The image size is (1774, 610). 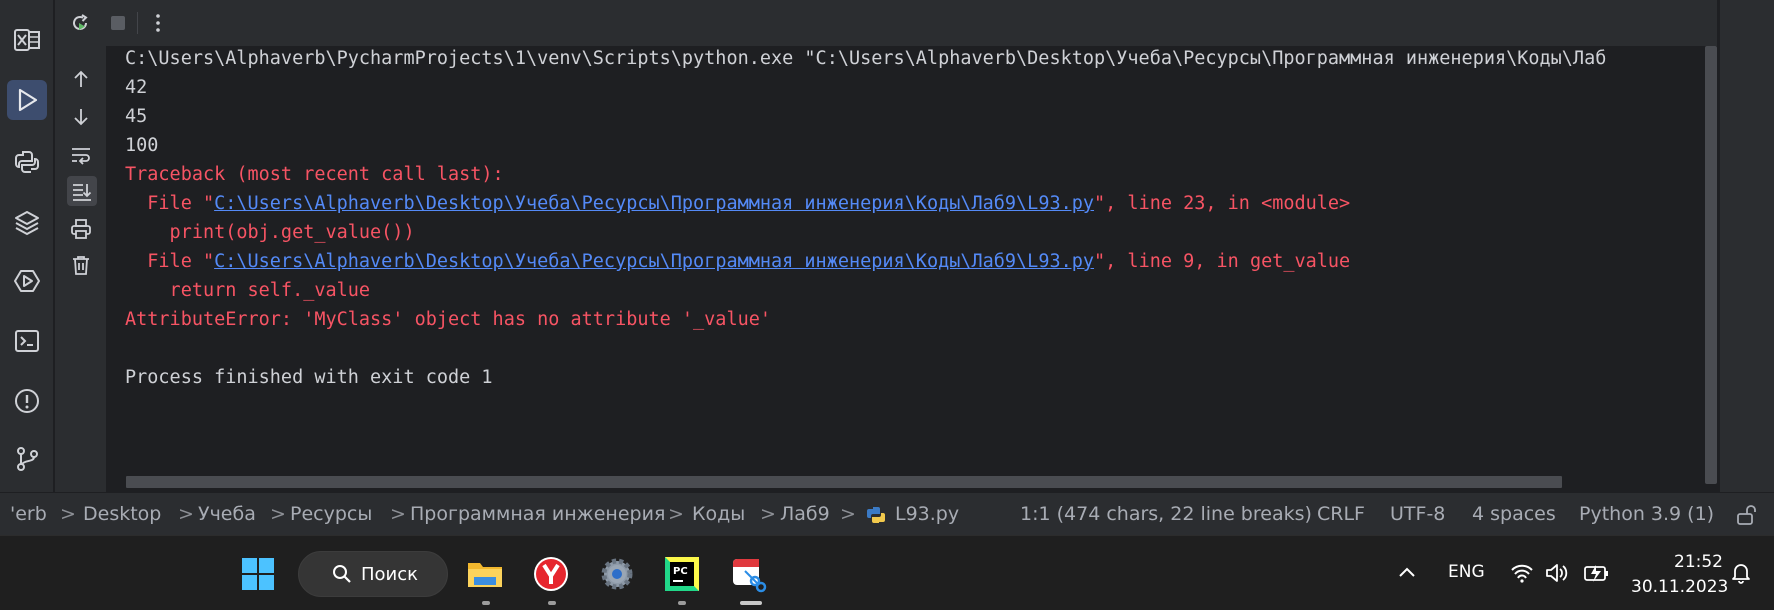 I want to click on caret-position: 1:1 (474 chars, 22 line breaks), so click(x=1166, y=514).